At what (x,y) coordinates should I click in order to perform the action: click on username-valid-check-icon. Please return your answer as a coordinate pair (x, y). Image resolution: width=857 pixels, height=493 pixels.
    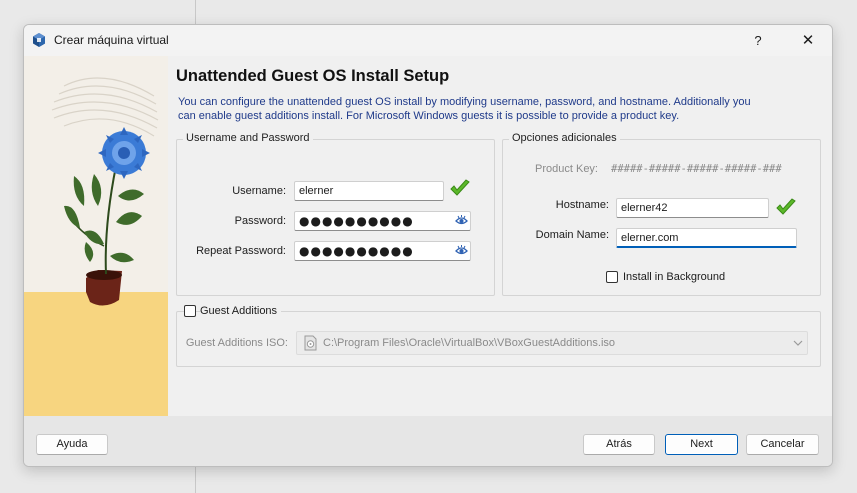
    Looking at the image, I should click on (460, 187).